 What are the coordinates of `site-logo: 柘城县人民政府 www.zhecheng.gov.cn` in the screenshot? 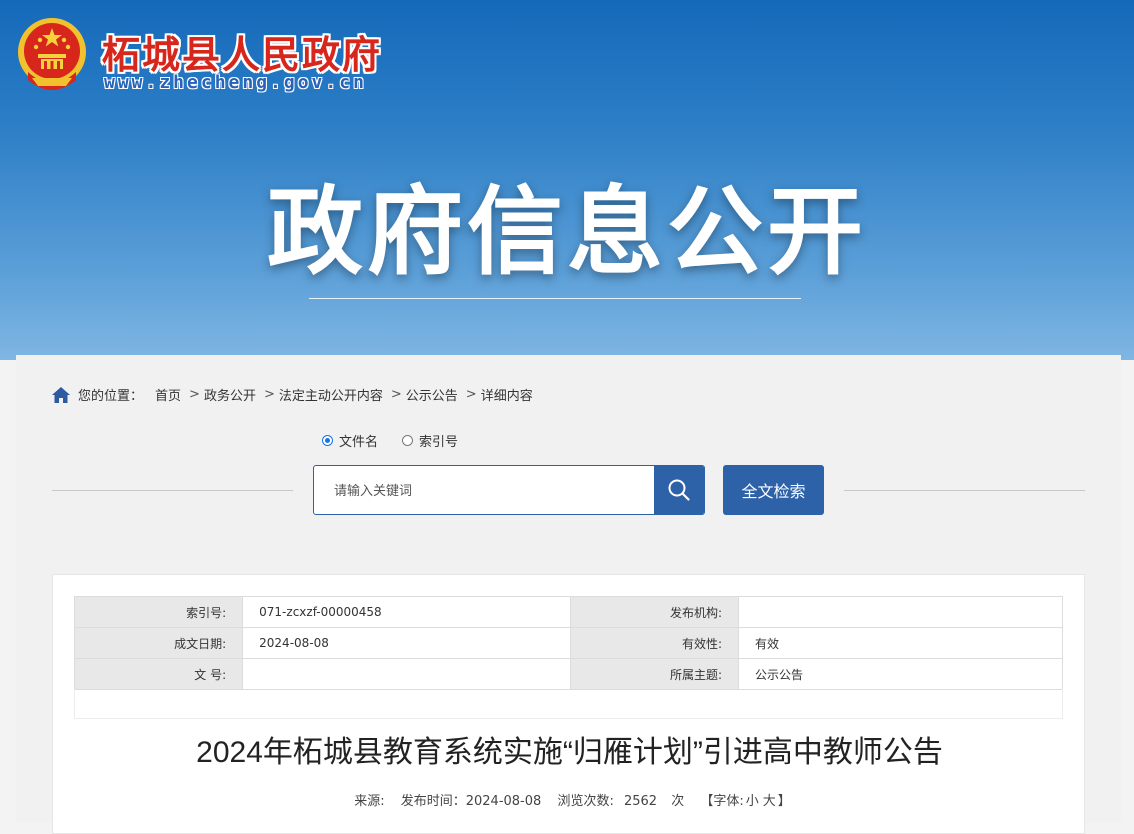 It's located at (216, 56).